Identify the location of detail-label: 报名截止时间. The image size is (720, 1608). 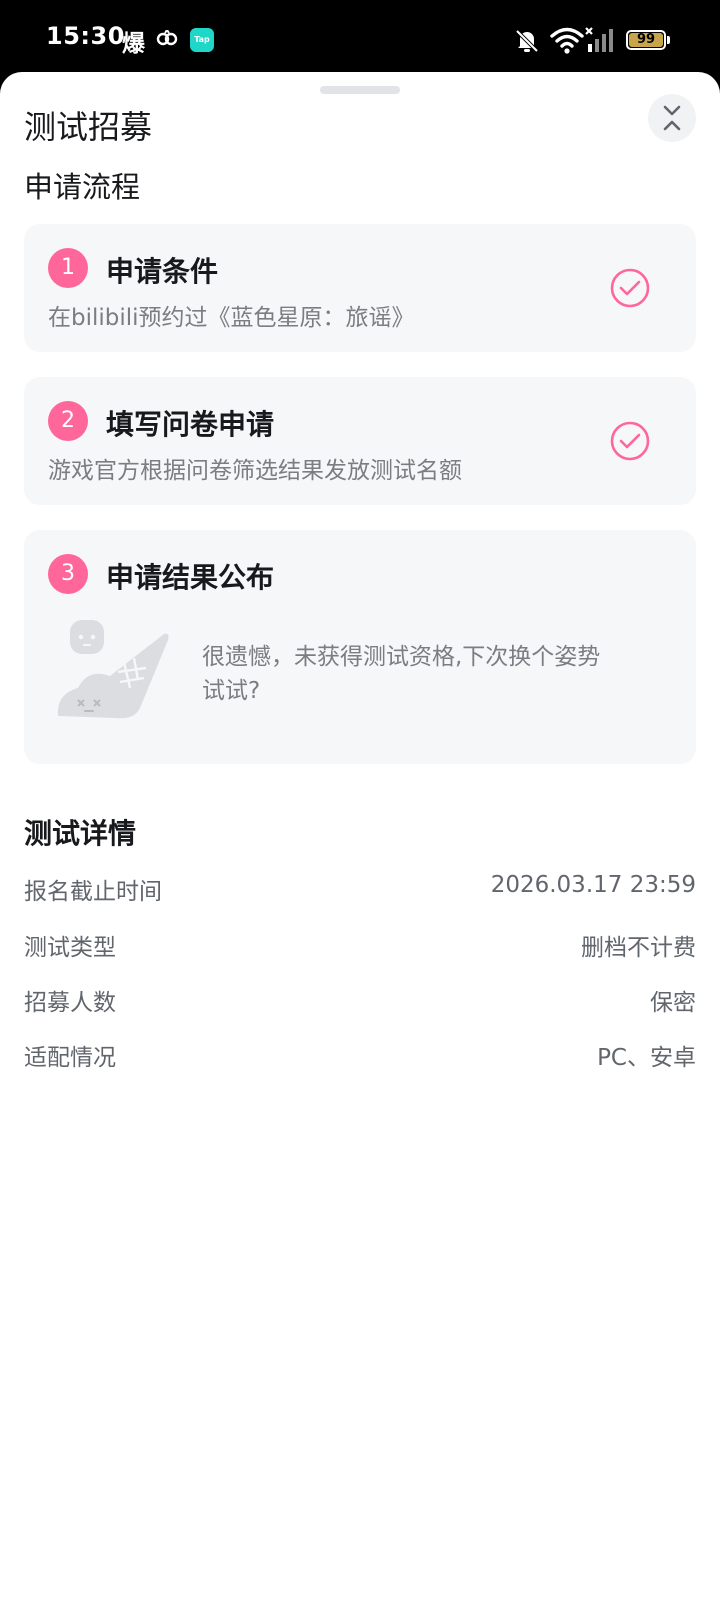
(93, 892).